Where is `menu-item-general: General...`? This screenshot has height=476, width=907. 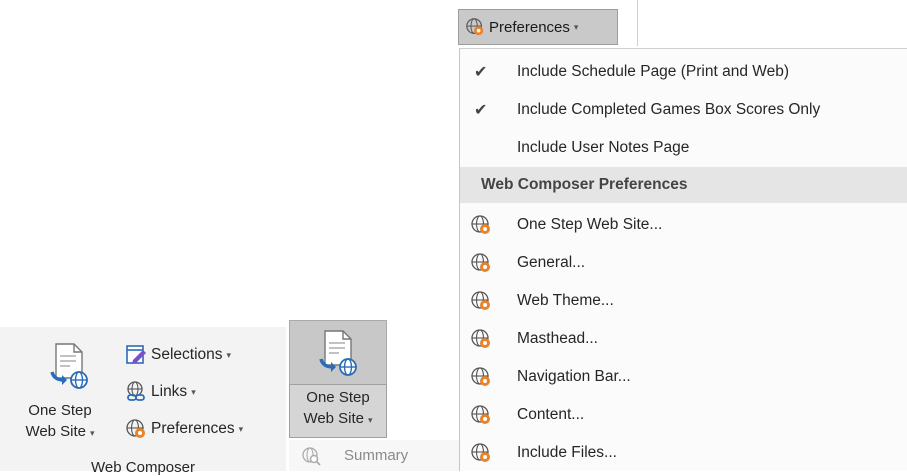 menu-item-general: General... is located at coordinates (683, 263).